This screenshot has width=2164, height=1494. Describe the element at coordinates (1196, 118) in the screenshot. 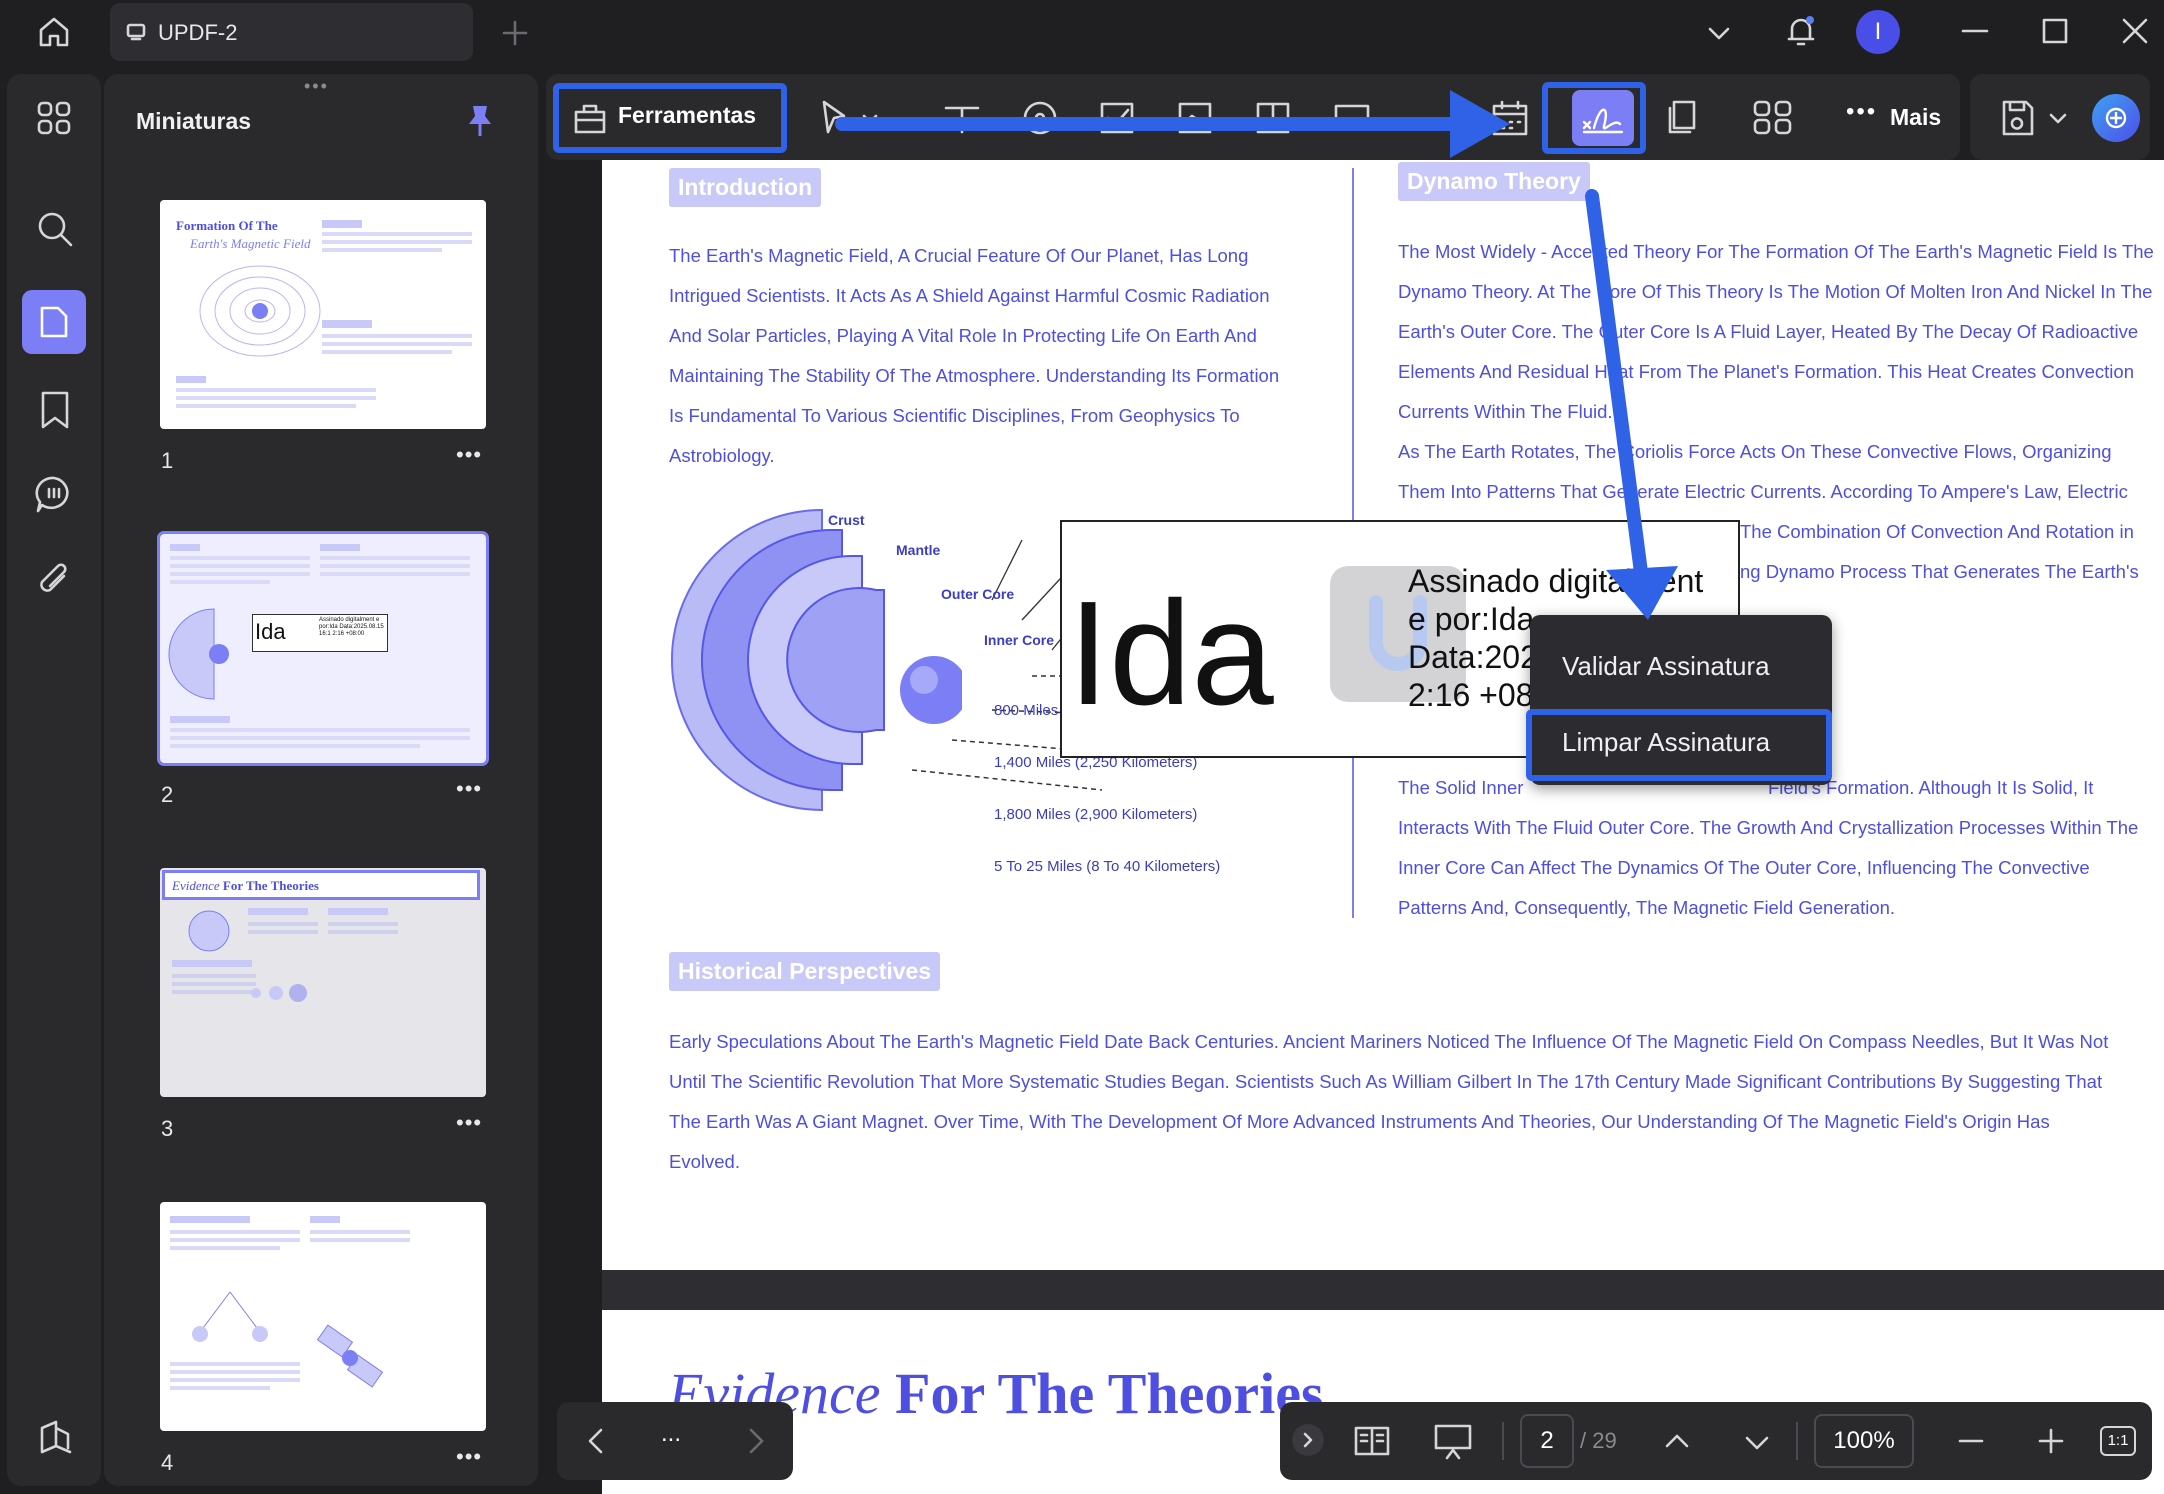

I see `image-tool-icon` at that location.